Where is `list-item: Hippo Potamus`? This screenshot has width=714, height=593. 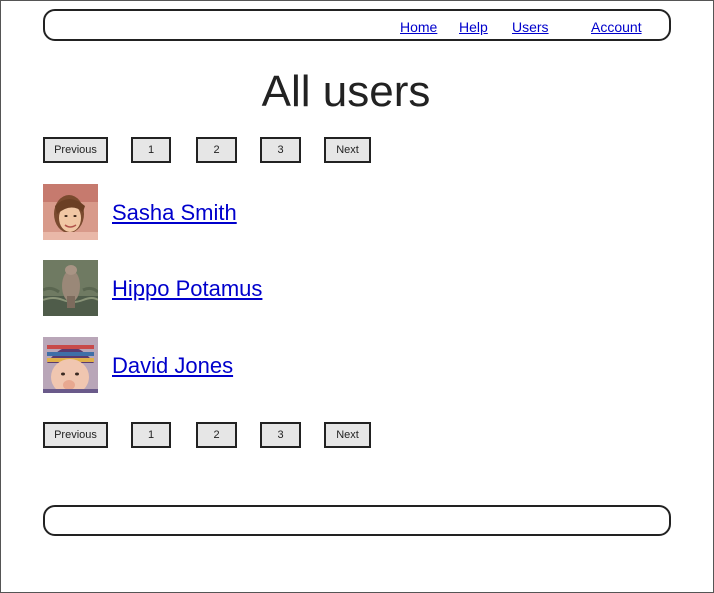
list-item: Hippo Potamus is located at coordinates (343, 288).